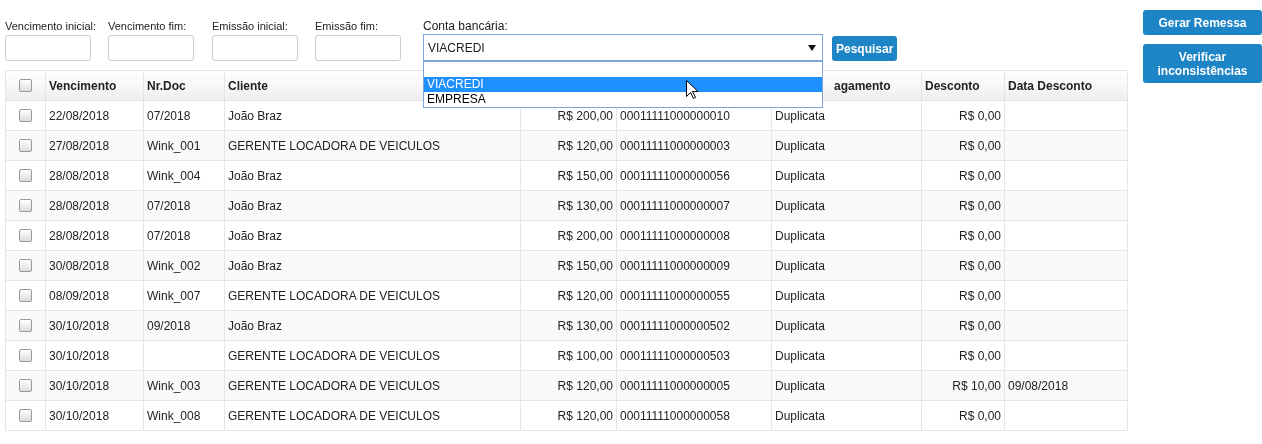 Image resolution: width=1262 pixels, height=444 pixels. What do you see at coordinates (174, 265) in the screenshot?
I see `table-cell: Wink_002` at bounding box center [174, 265].